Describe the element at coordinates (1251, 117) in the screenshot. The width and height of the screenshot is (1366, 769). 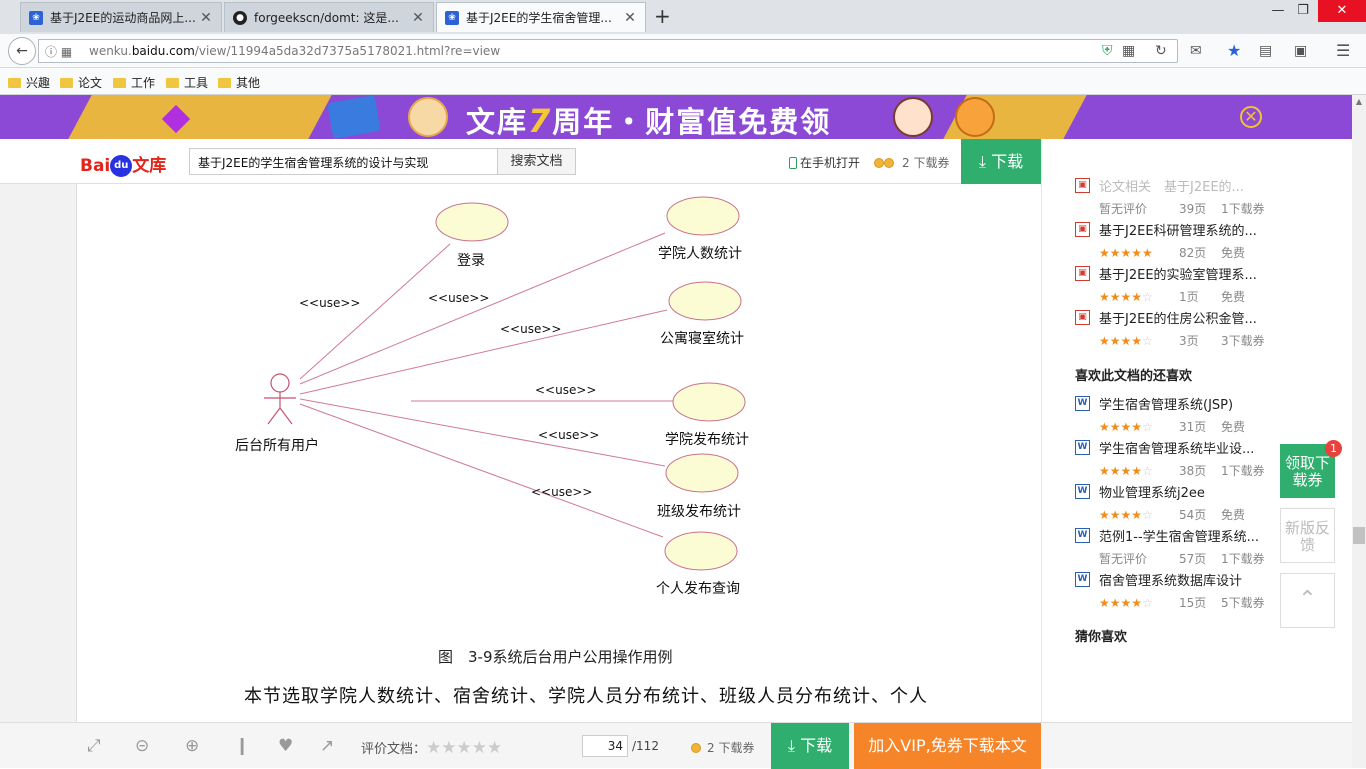
I see `banner-close-icon: ✕` at that location.